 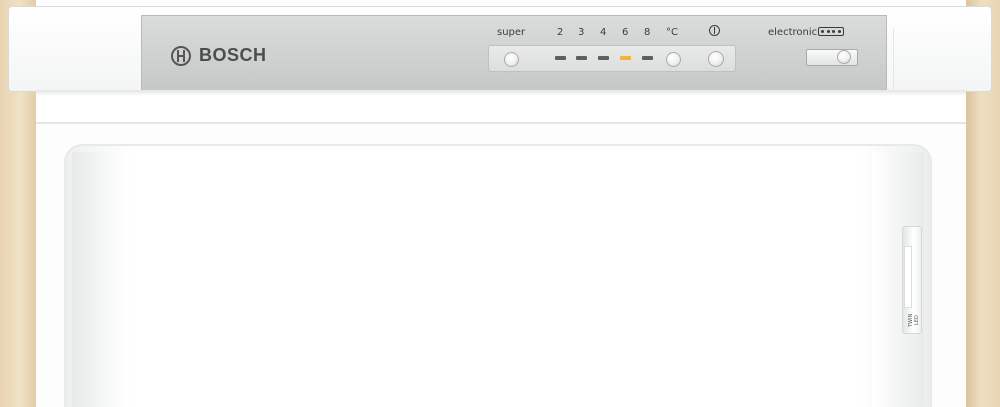 I want to click on temperature-button, so click(x=673, y=59).